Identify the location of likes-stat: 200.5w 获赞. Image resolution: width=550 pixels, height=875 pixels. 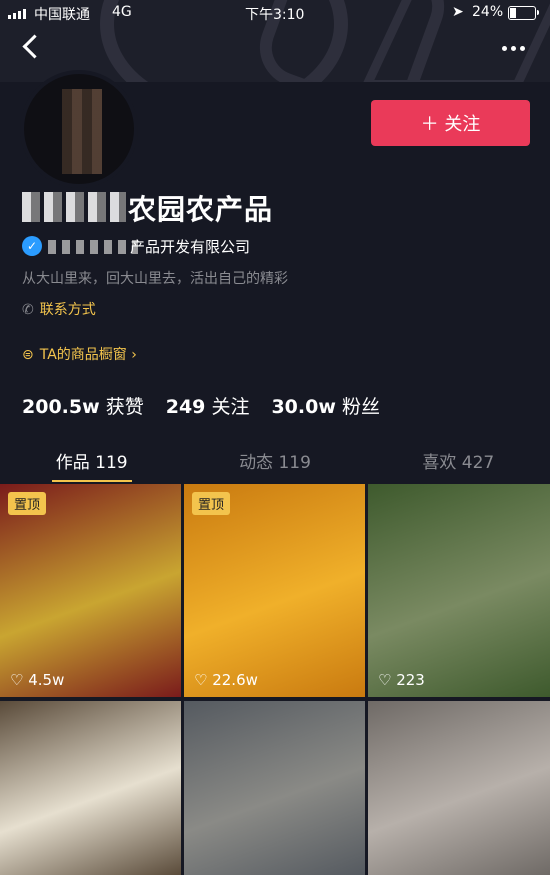
(83, 405).